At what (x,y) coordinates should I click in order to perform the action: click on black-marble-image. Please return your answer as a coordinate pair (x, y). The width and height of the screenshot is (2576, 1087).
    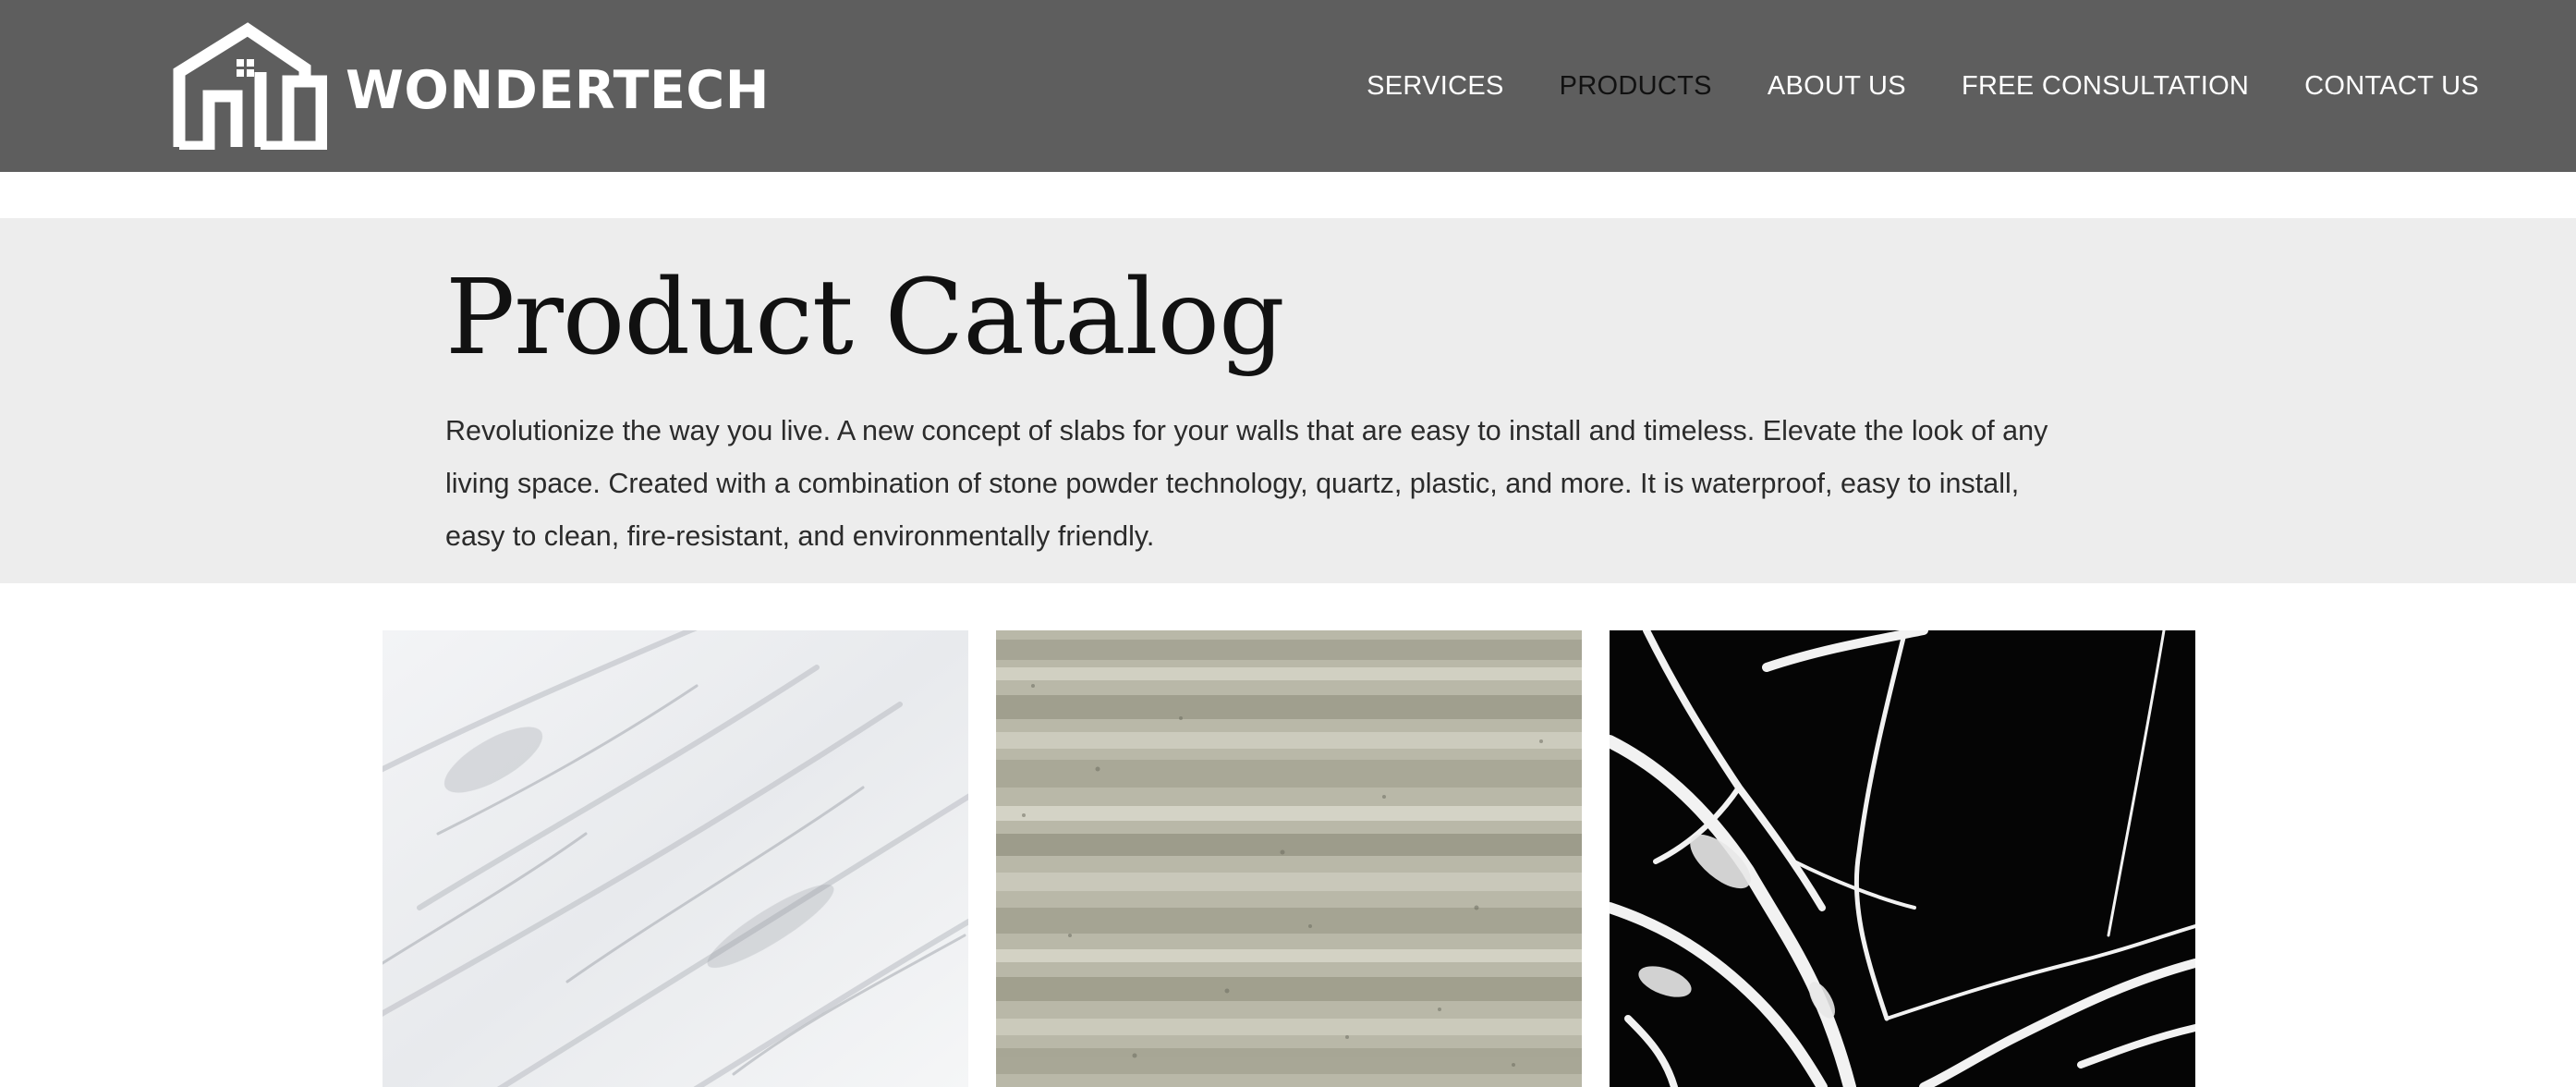
    Looking at the image, I should click on (1903, 858).